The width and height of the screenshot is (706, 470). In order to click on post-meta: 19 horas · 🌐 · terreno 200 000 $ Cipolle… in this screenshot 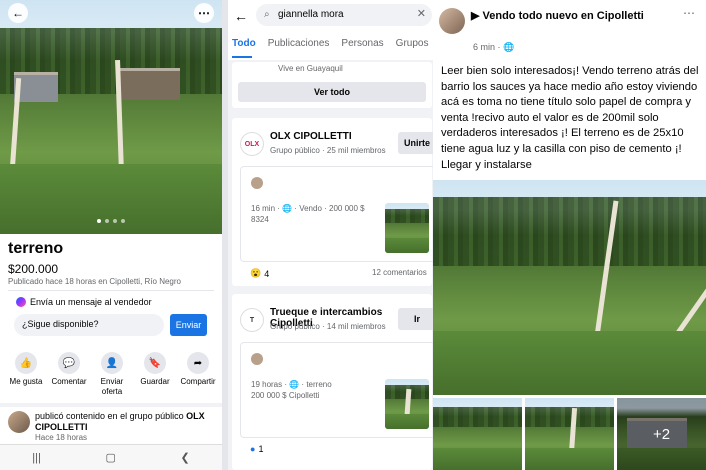, I will do `click(291, 390)`.